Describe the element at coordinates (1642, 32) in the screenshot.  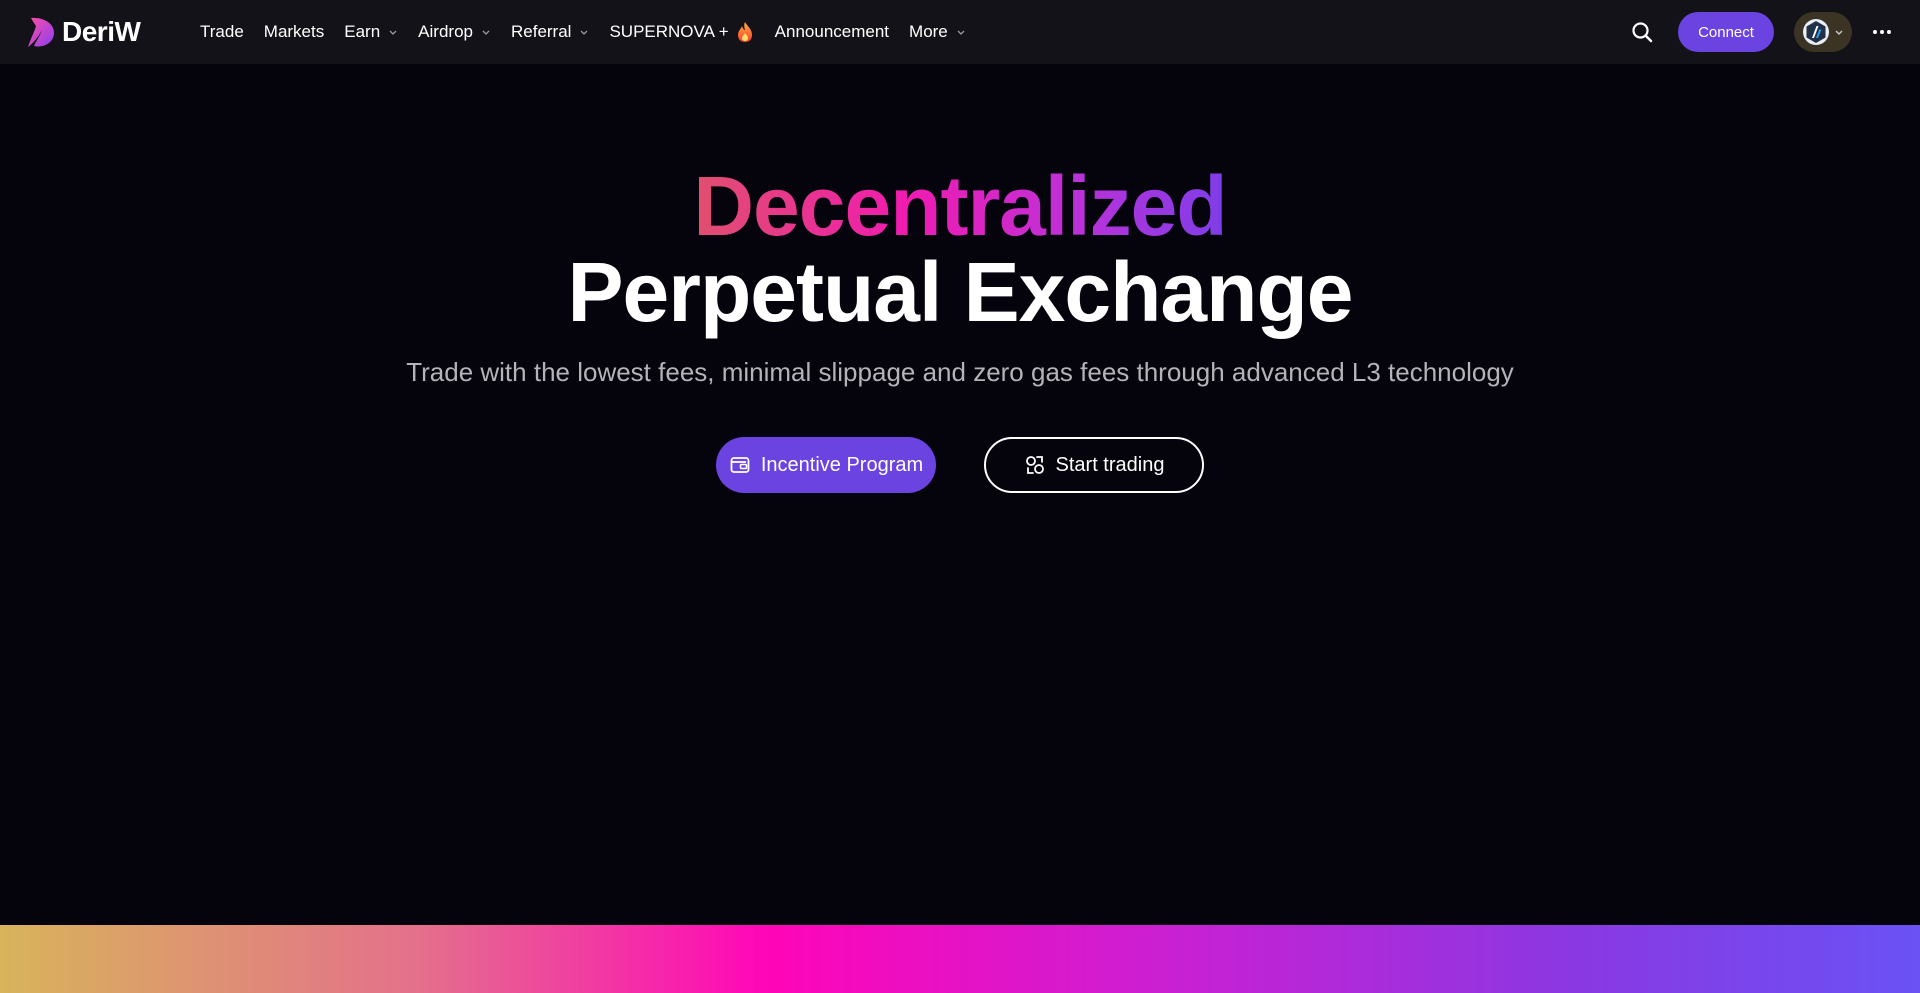
I see `search-icon` at that location.